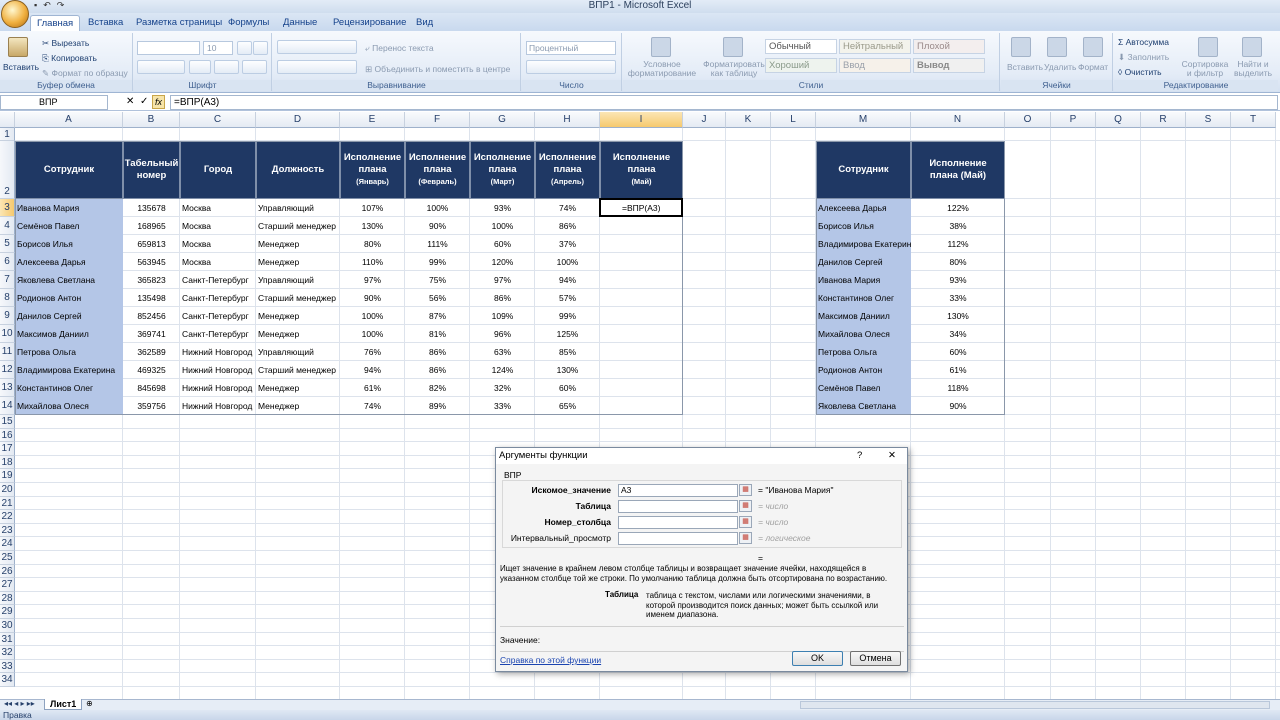  I want to click on row-header-32: 32, so click(7, 653).